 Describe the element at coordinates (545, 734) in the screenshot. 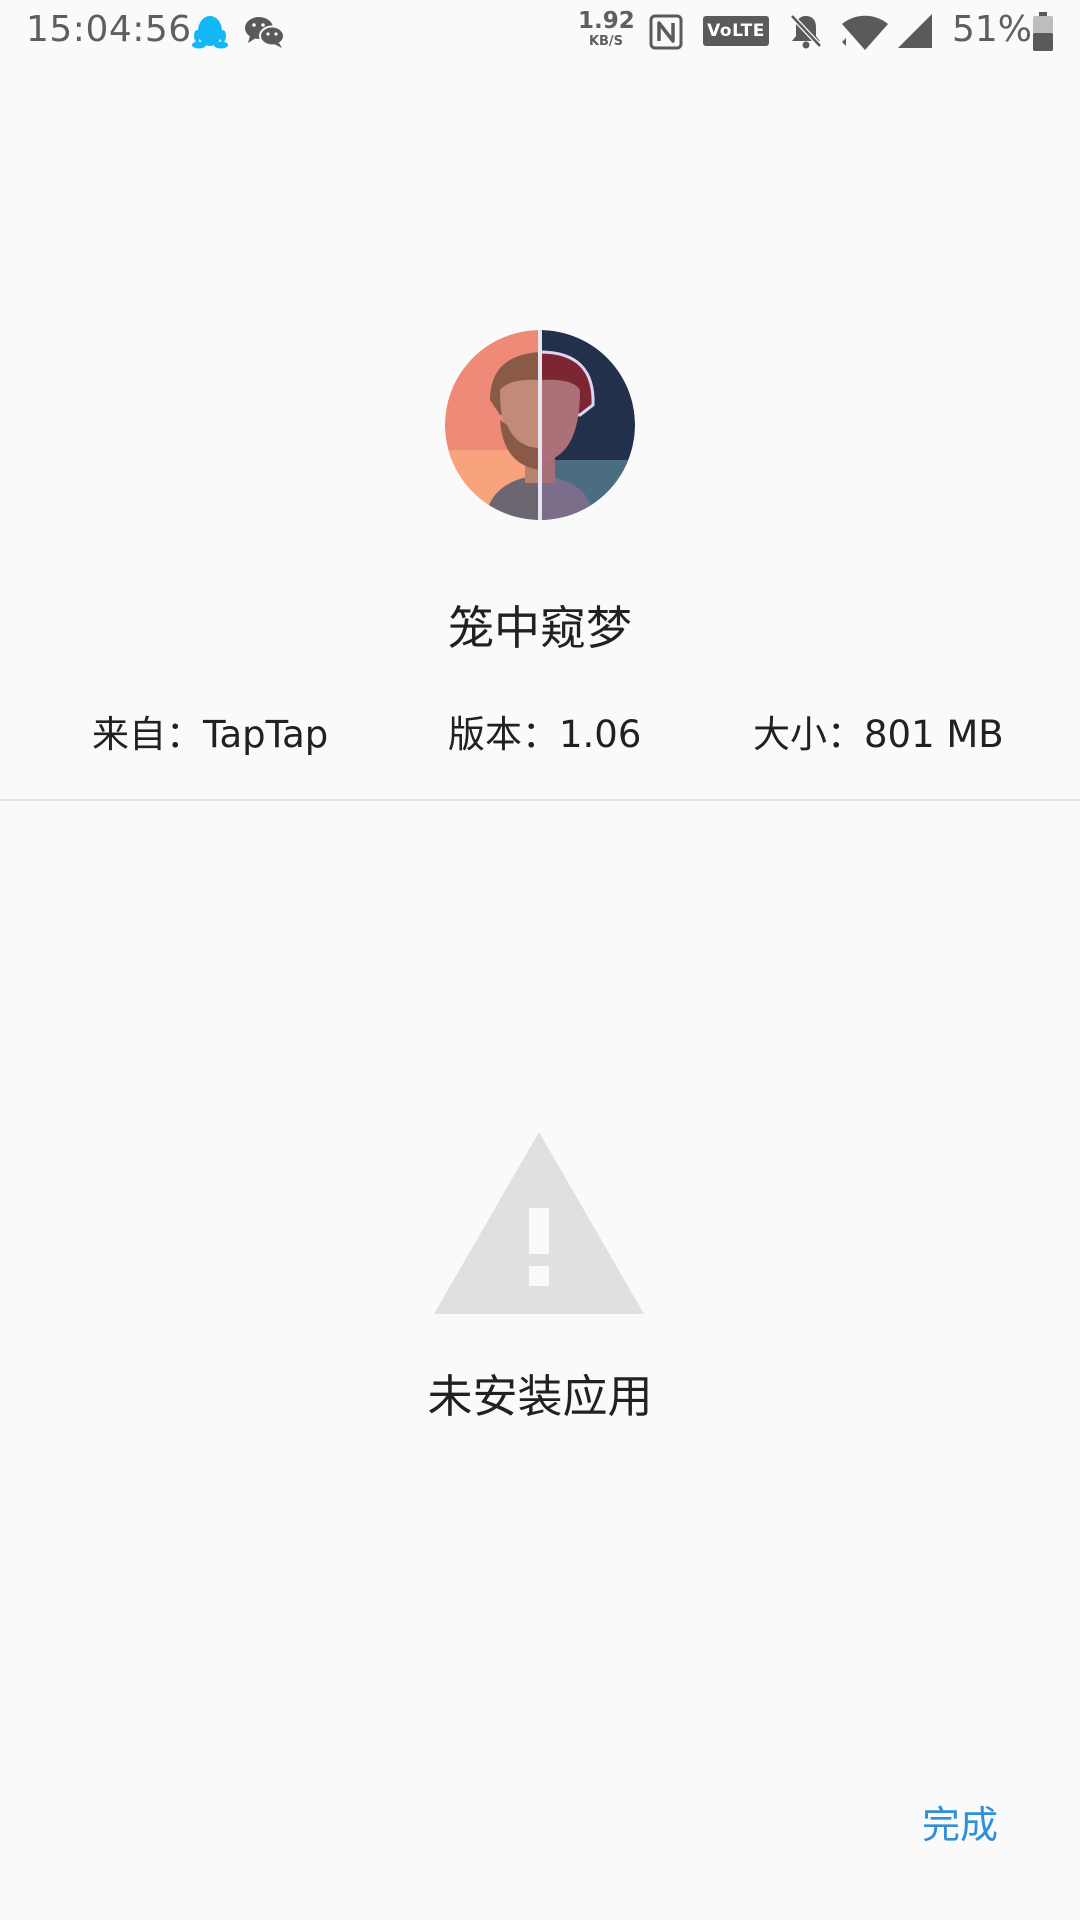

I see `app-version: 版本：1.06` at that location.